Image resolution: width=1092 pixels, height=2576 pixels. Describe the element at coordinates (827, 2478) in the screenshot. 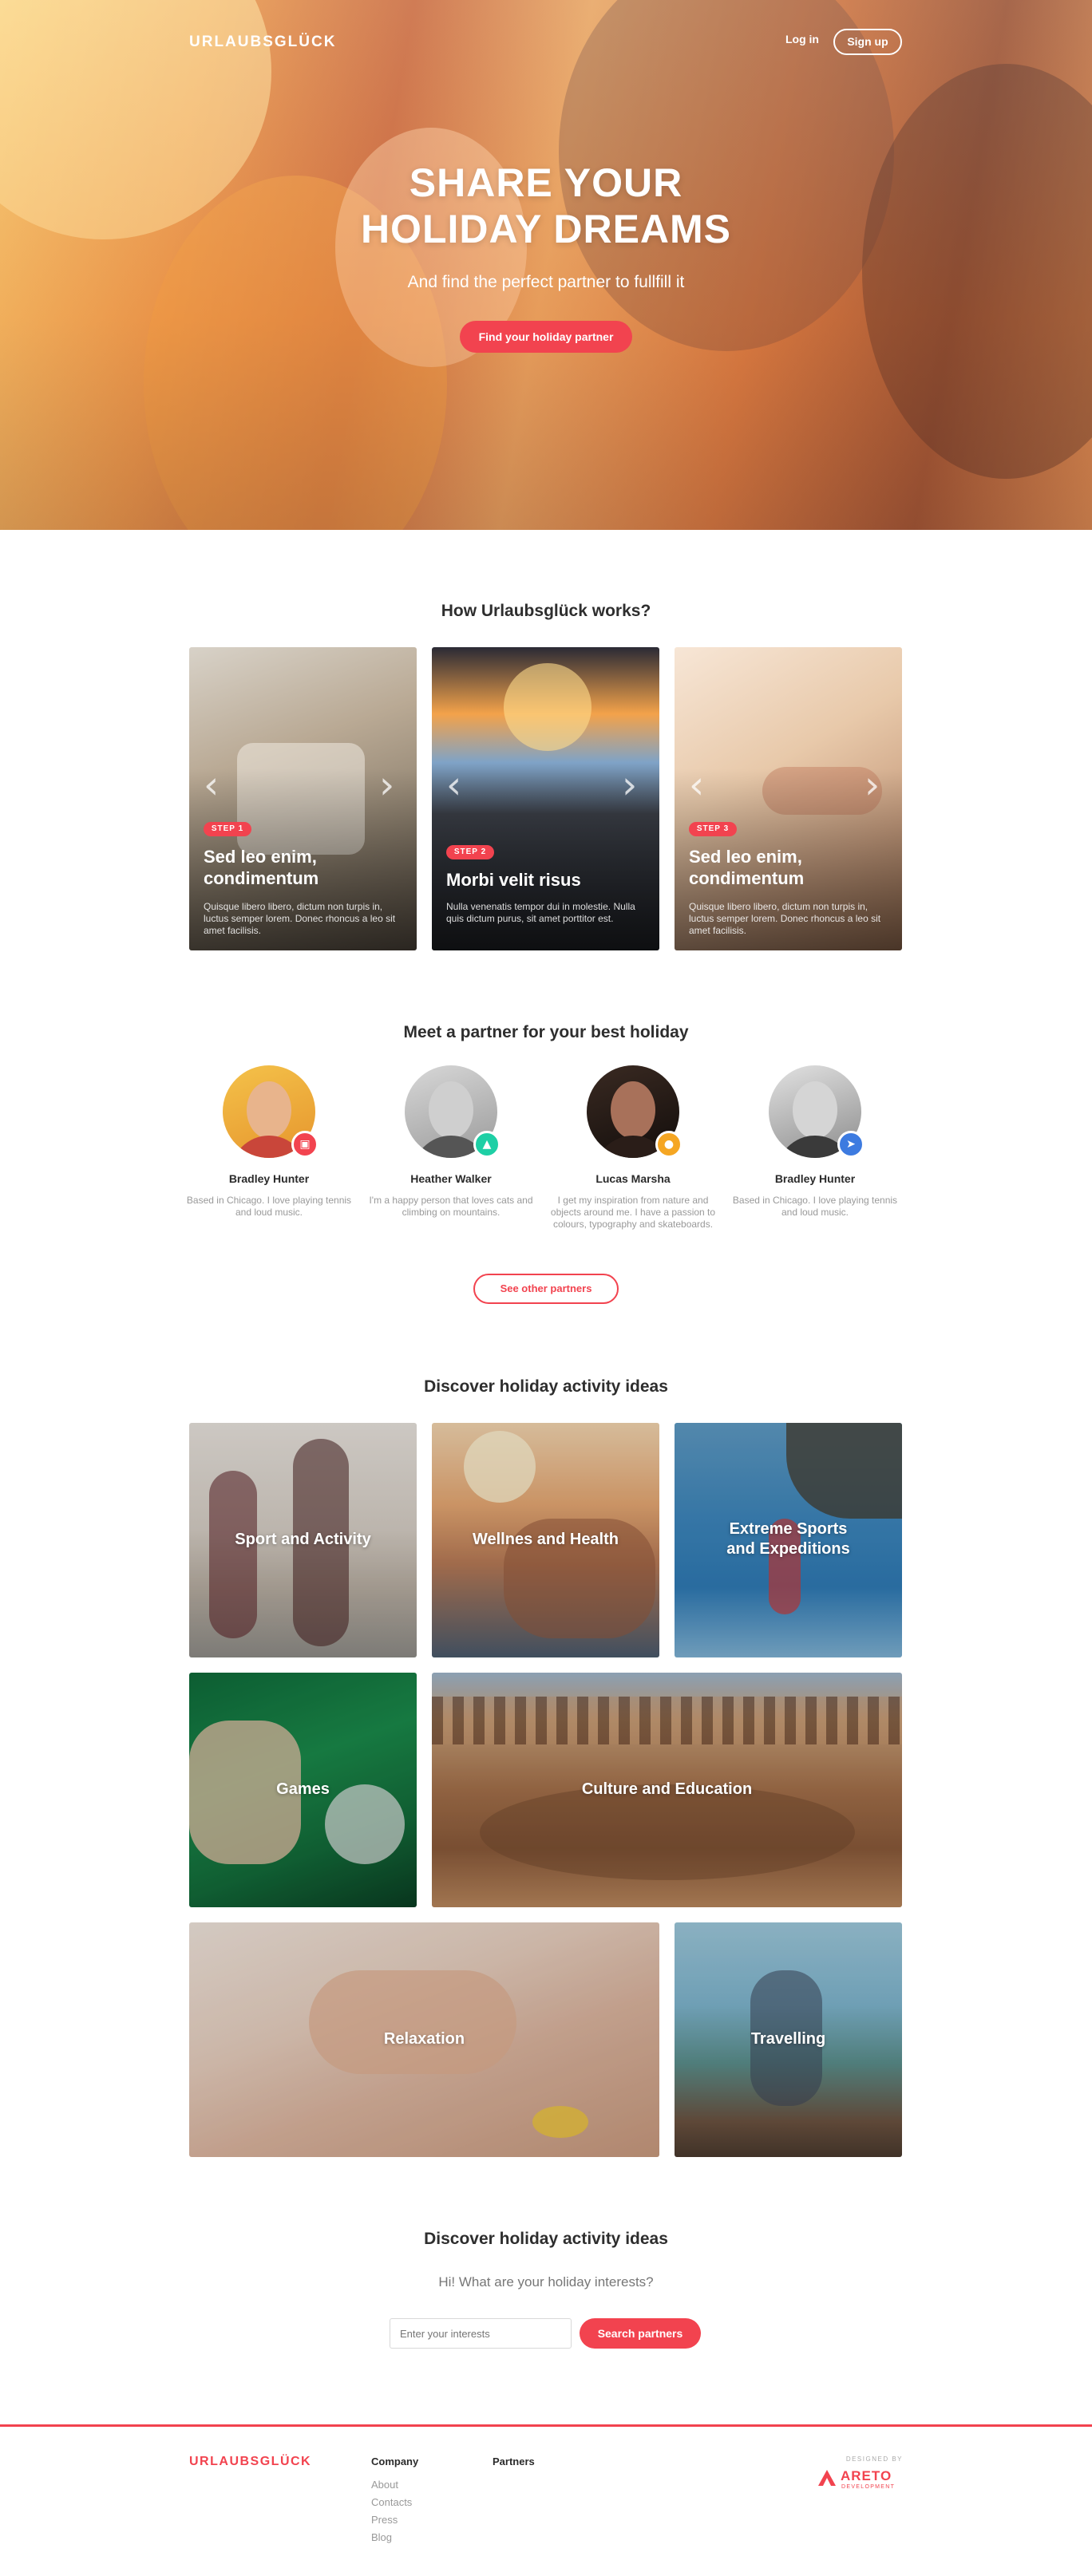

I see `areto-logo-icon` at that location.